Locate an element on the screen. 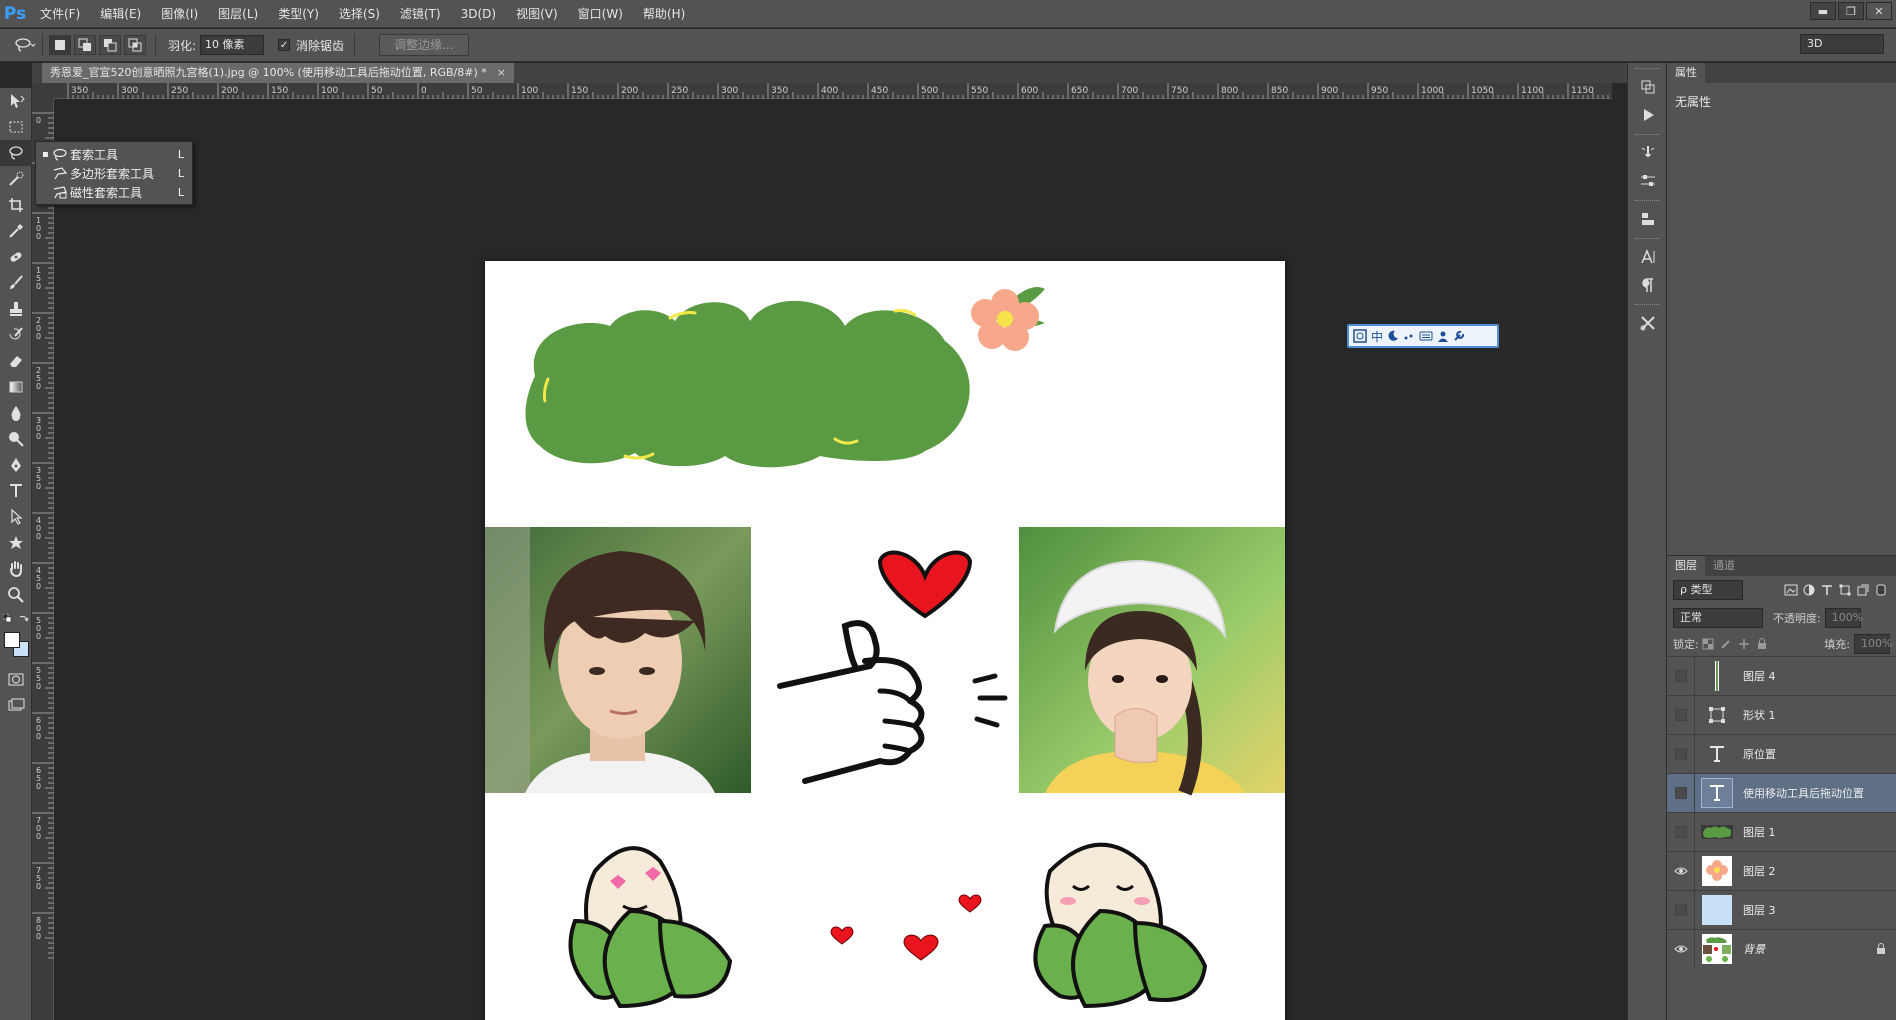 The height and width of the screenshot is (1020, 1896). marquee-tool is located at coordinates (16, 127).